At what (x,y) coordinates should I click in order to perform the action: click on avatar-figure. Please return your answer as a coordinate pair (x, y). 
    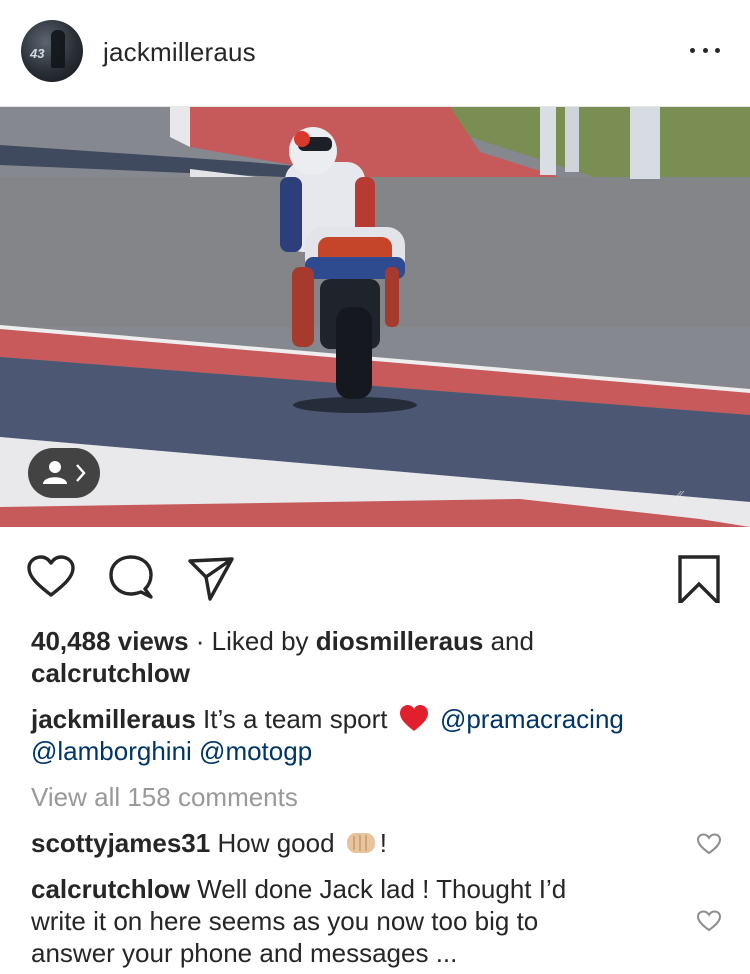
    Looking at the image, I should click on (58, 49).